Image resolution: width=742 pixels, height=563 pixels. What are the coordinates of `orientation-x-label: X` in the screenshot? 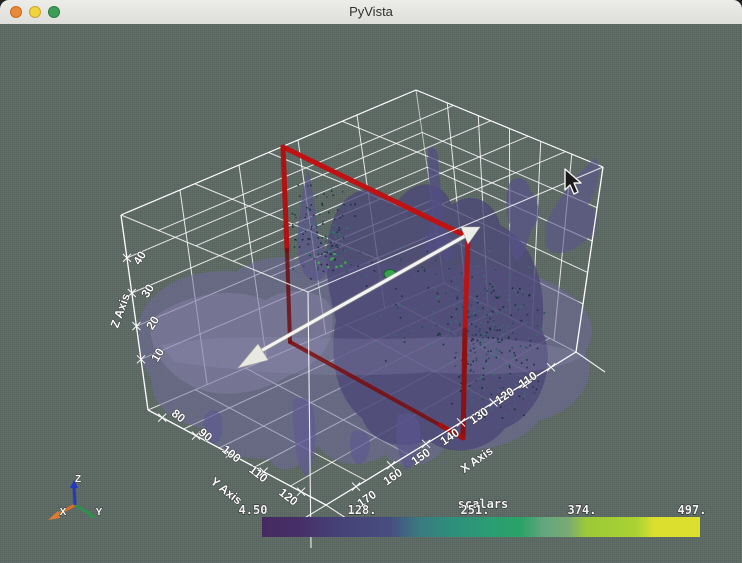 It's located at (63, 512).